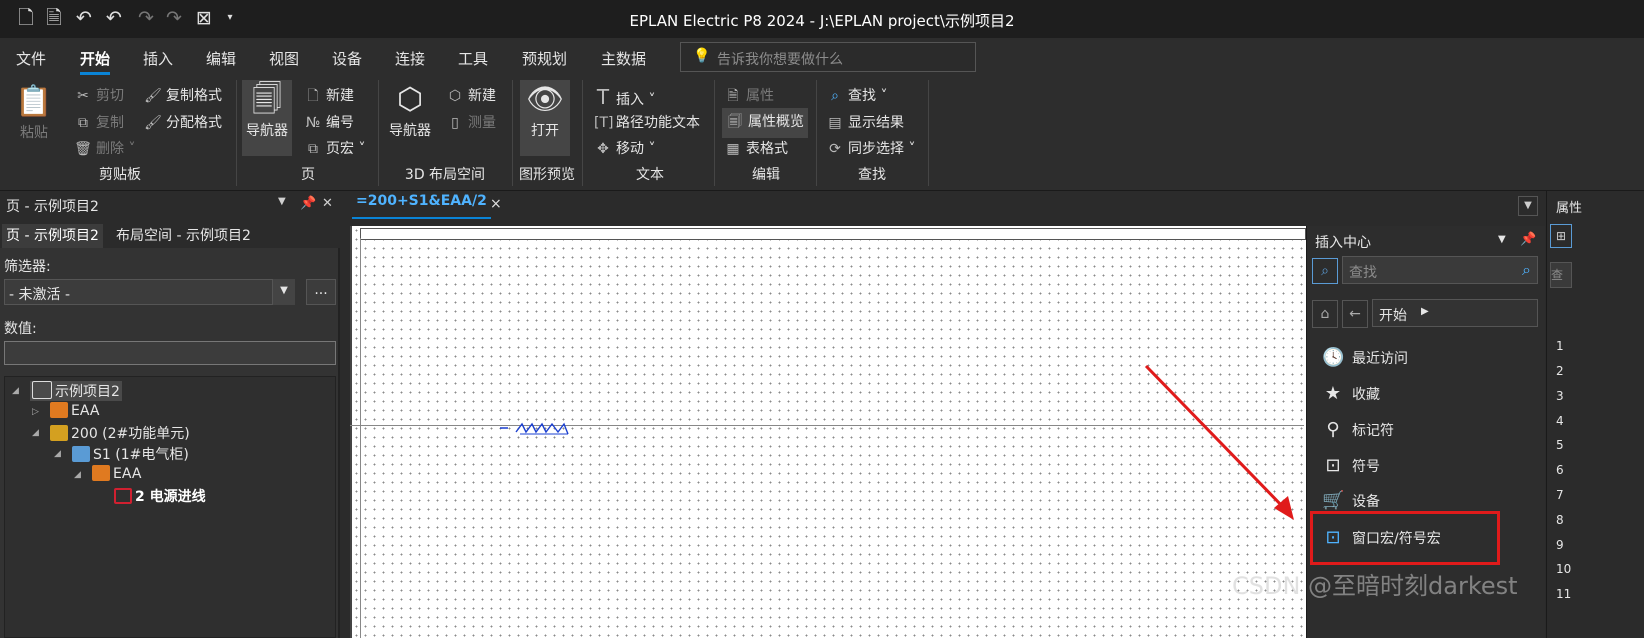 The height and width of the screenshot is (638, 1644). I want to click on sync-select-button: ⟳ 同步选择 ˅, so click(870, 148).